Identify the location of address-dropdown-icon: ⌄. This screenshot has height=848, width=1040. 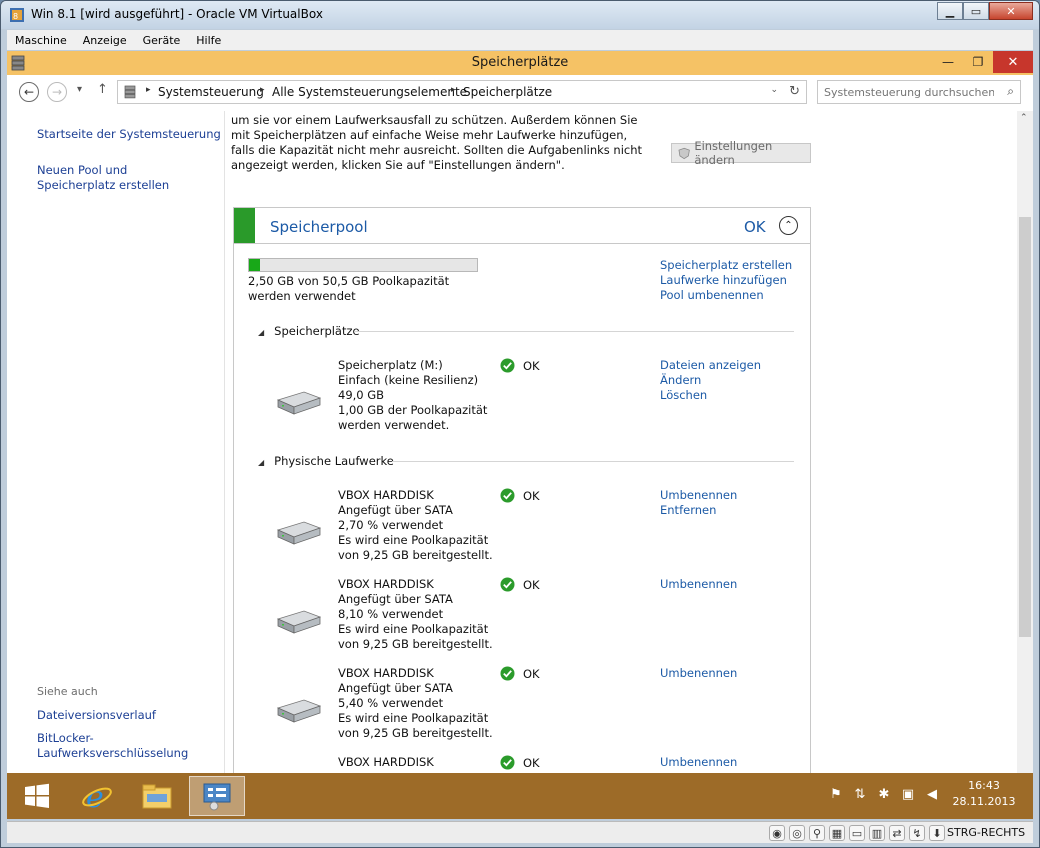
(774, 90).